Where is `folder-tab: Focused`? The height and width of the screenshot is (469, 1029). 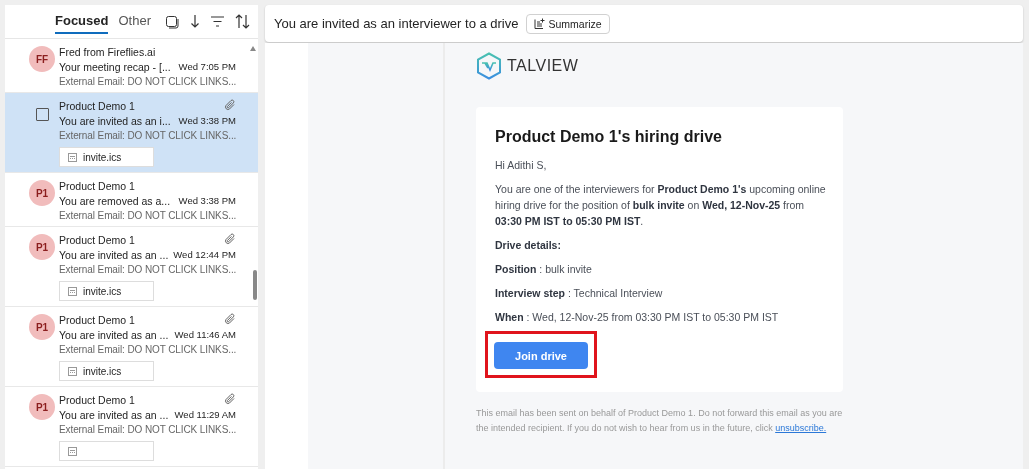
folder-tab: Focused is located at coordinates (82, 21).